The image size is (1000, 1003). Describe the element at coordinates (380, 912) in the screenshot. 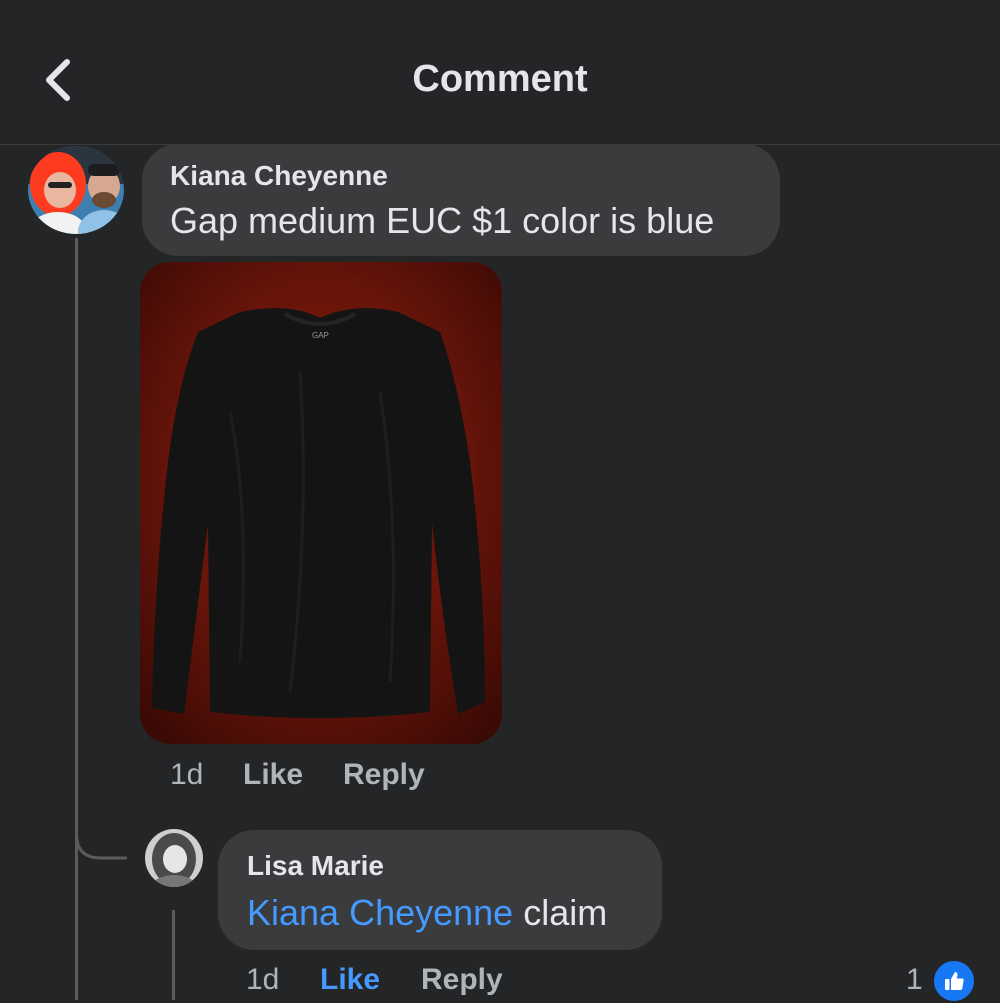

I see `mention-link: Kiana Cheyenne` at that location.